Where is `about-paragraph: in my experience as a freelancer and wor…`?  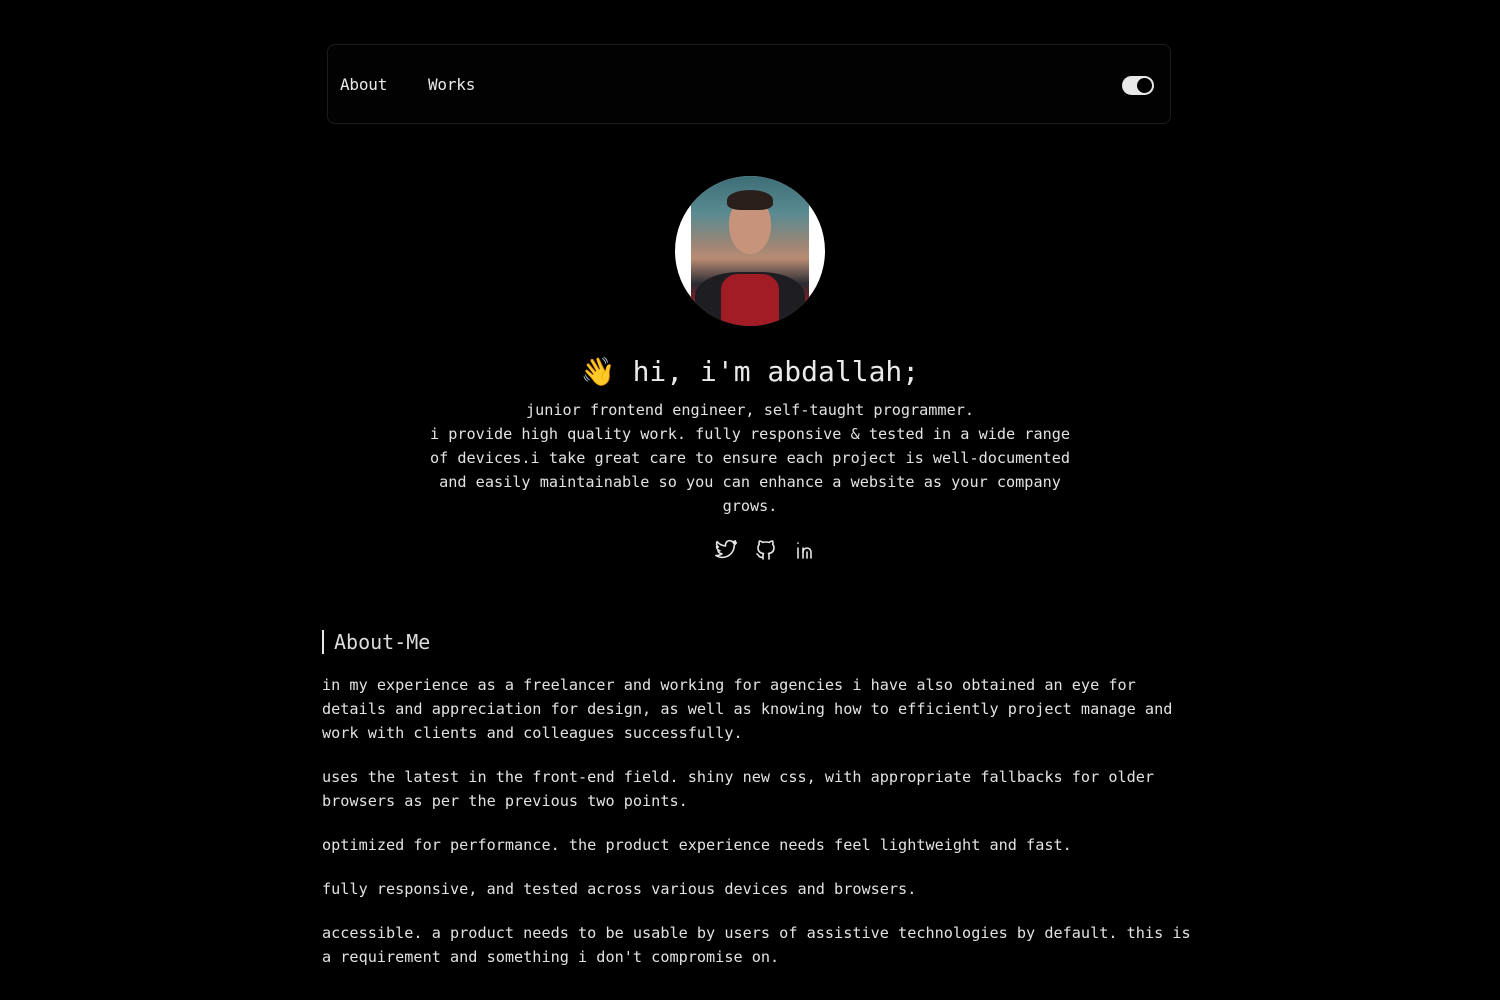
about-paragraph: in my experience as a freelancer and wor… is located at coordinates (747, 709).